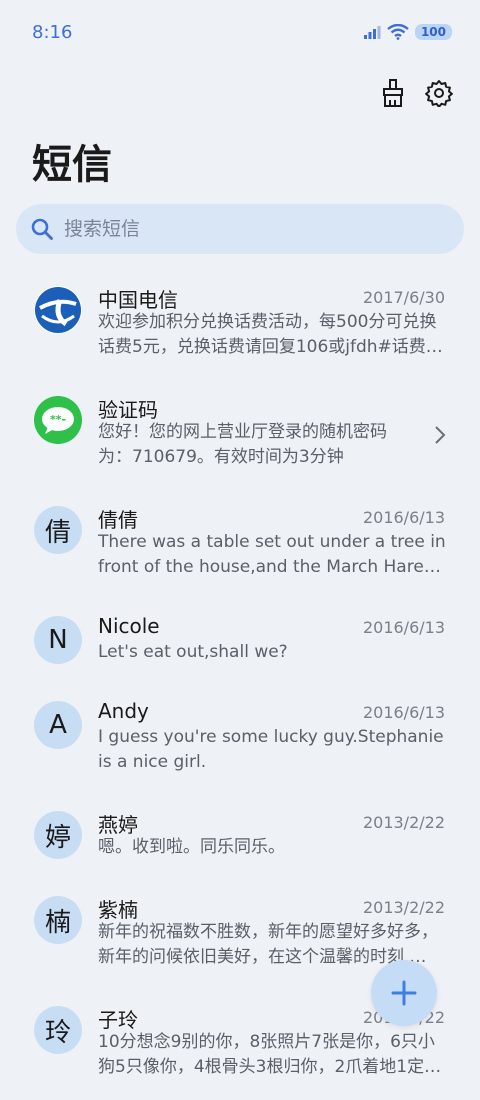  Describe the element at coordinates (58, 310) in the screenshot. I see `china-telecom-logo` at that location.